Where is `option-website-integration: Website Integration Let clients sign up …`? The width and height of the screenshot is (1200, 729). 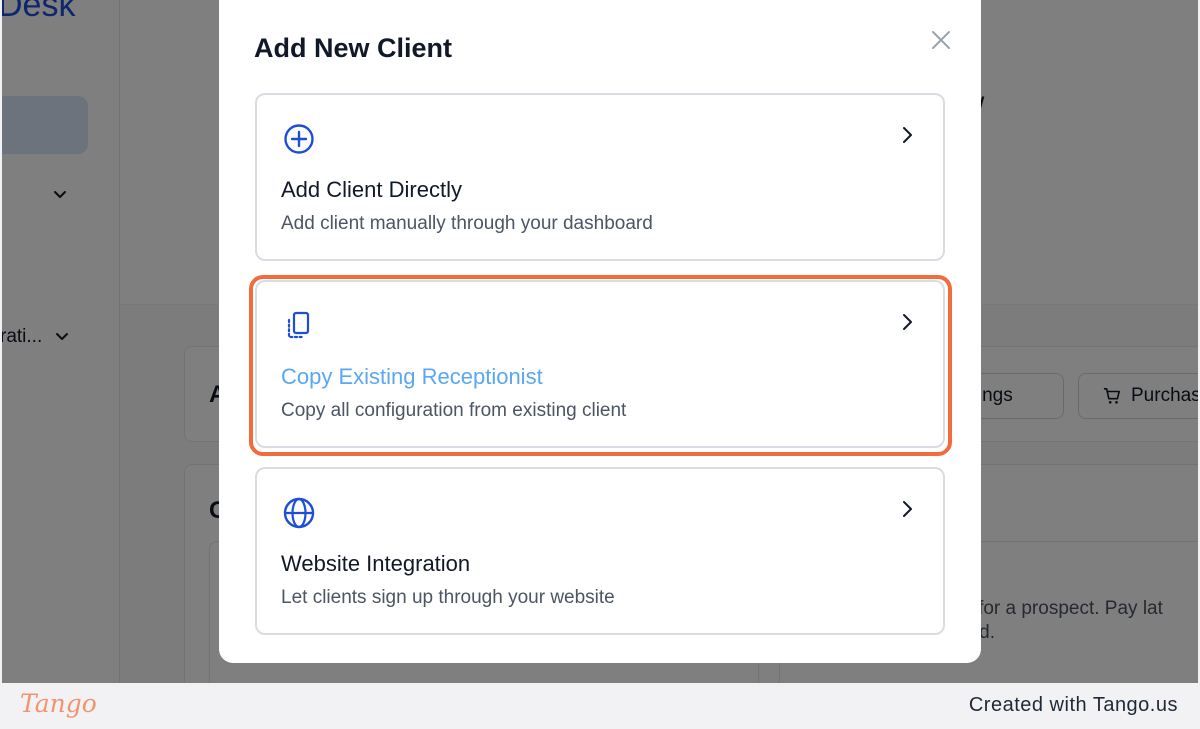 option-website-integration: Website Integration Let clients sign up … is located at coordinates (600, 551).